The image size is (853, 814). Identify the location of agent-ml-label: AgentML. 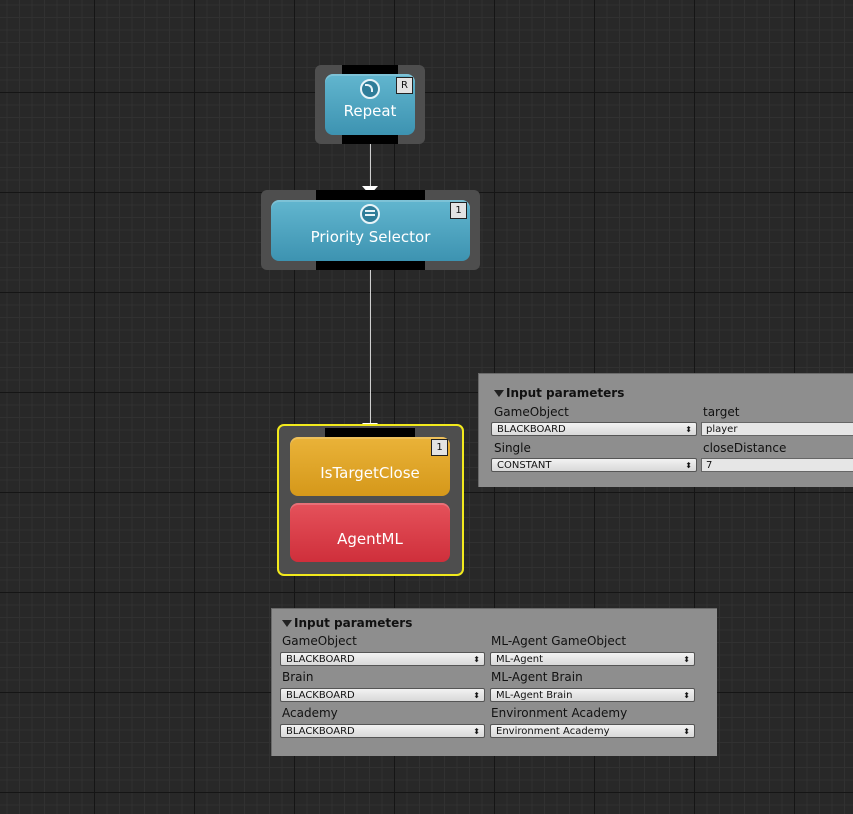
(370, 539).